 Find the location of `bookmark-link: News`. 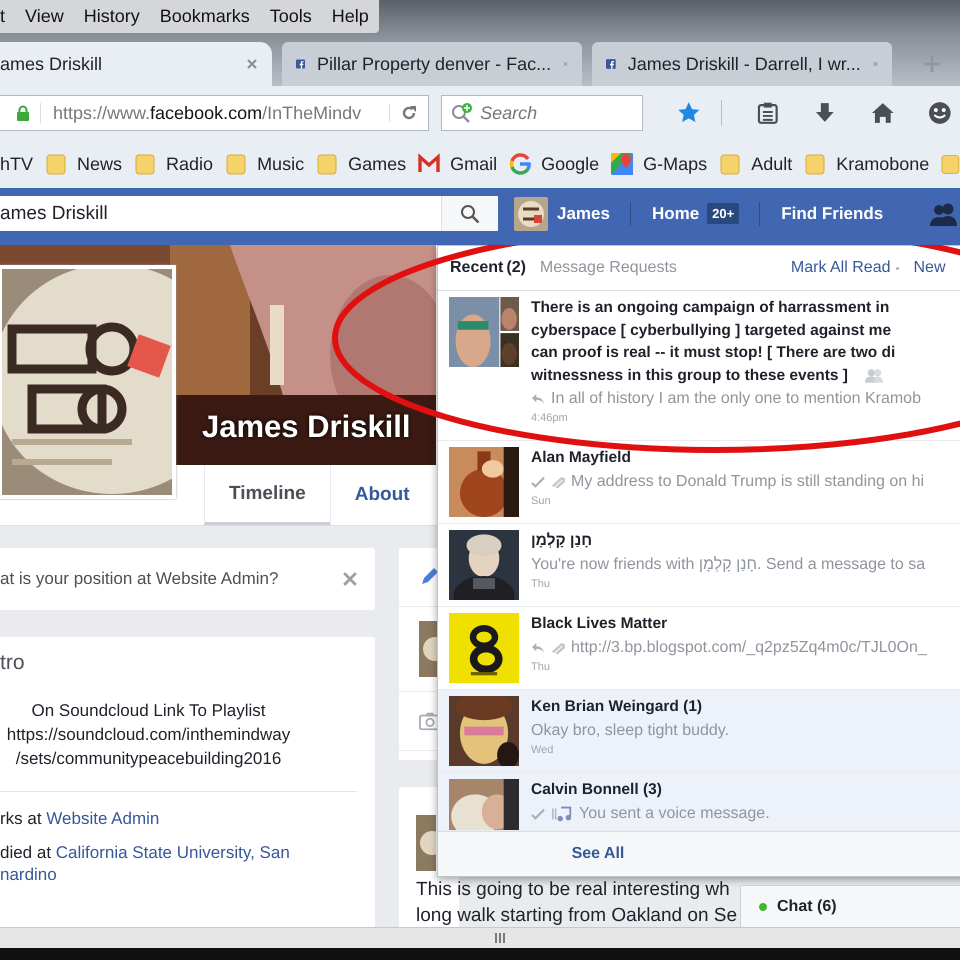

bookmark-link: News is located at coordinates (99, 164).